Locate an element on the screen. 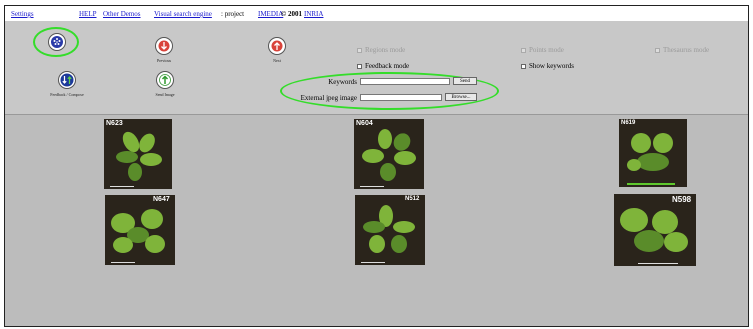 This screenshot has width=753, height=329. points-mode-checkbox: Points mode is located at coordinates (542, 50).